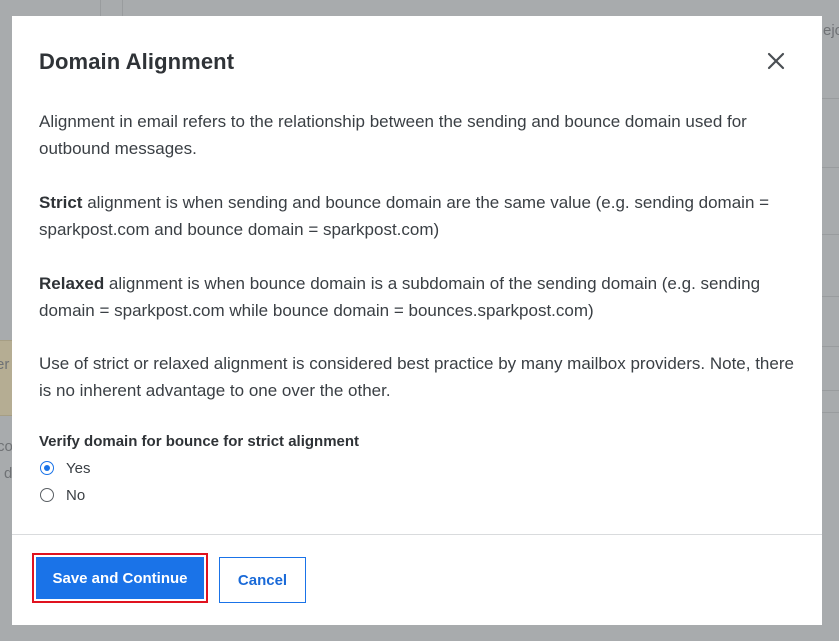  I want to click on background-text: ejo, so click(831, 30).